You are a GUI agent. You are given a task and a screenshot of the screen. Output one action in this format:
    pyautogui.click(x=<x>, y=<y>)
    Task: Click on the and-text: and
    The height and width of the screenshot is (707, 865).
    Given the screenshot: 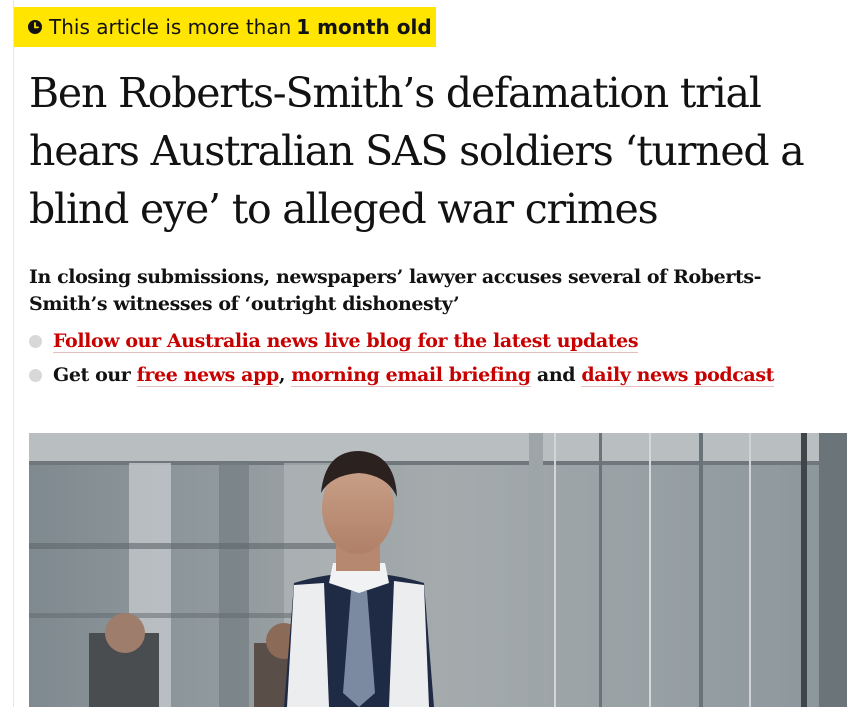 What is the action you would take?
    pyautogui.click(x=556, y=375)
    